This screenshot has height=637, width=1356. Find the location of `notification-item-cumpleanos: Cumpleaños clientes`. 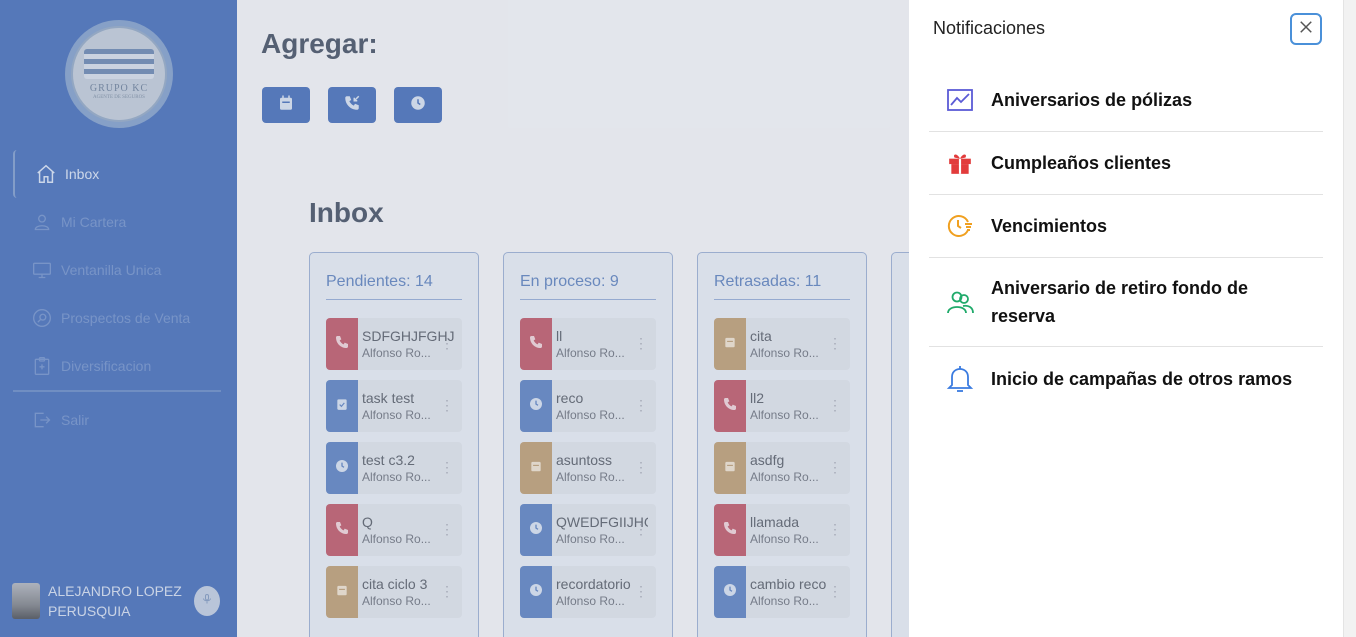

notification-item-cumpleanos: Cumpleaños clientes is located at coordinates (1126, 163).